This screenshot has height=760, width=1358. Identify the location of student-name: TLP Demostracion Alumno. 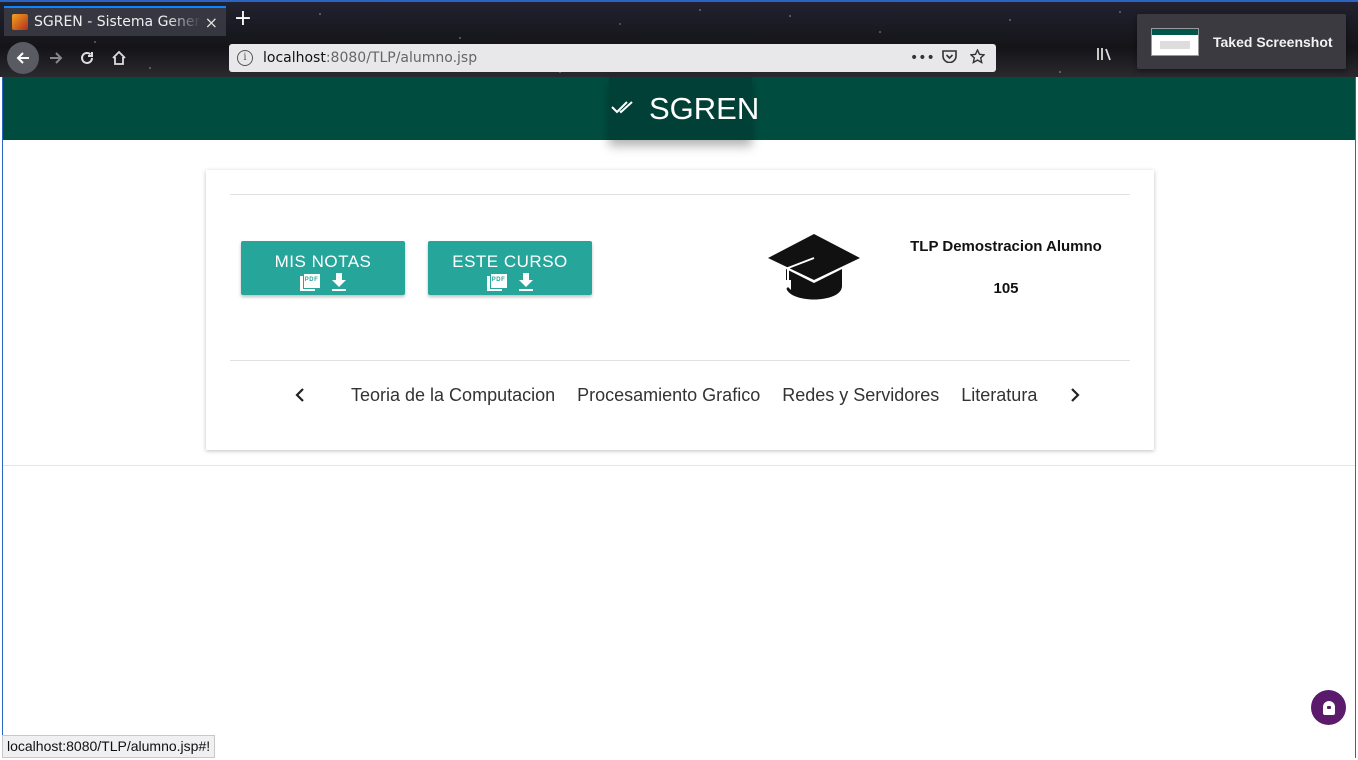
(1006, 246).